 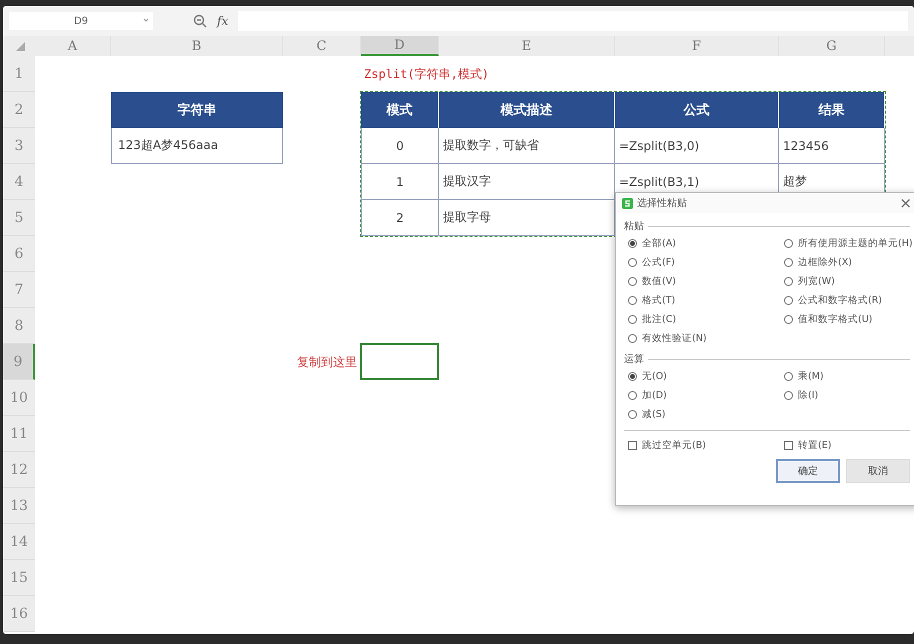 I want to click on option-label: 所有使用源主题的单元(H), so click(x=855, y=243).